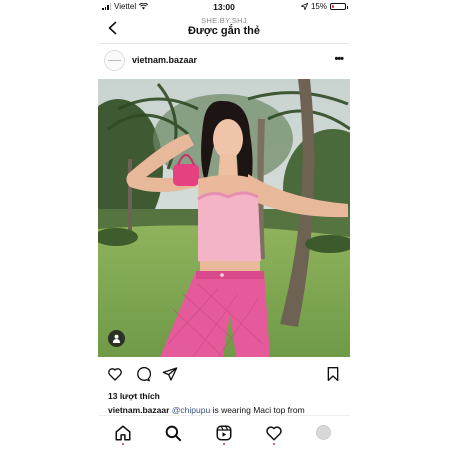 This screenshot has width=449, height=449. I want to click on tab-activity, so click(274, 434).